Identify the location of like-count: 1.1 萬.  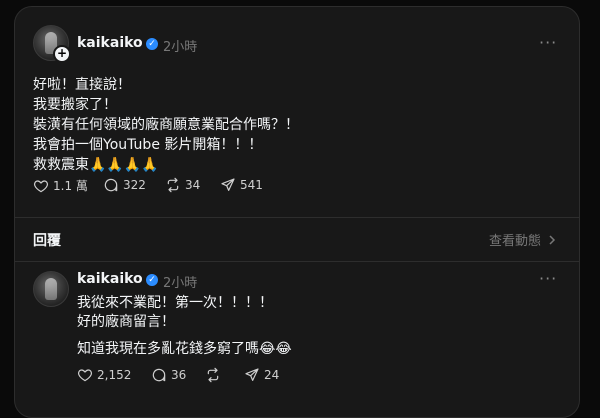
(70, 186).